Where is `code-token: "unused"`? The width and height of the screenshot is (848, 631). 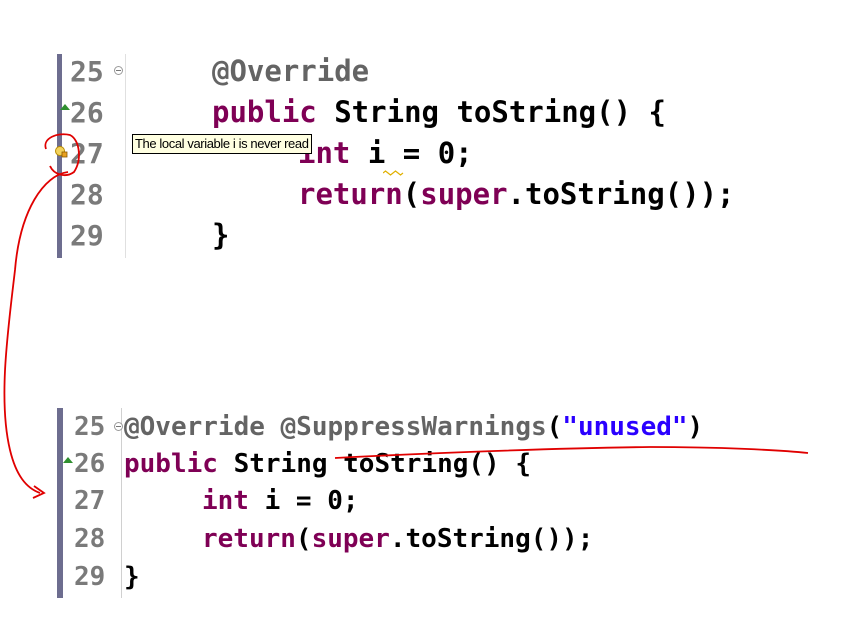
code-token: "unused" is located at coordinates (625, 427).